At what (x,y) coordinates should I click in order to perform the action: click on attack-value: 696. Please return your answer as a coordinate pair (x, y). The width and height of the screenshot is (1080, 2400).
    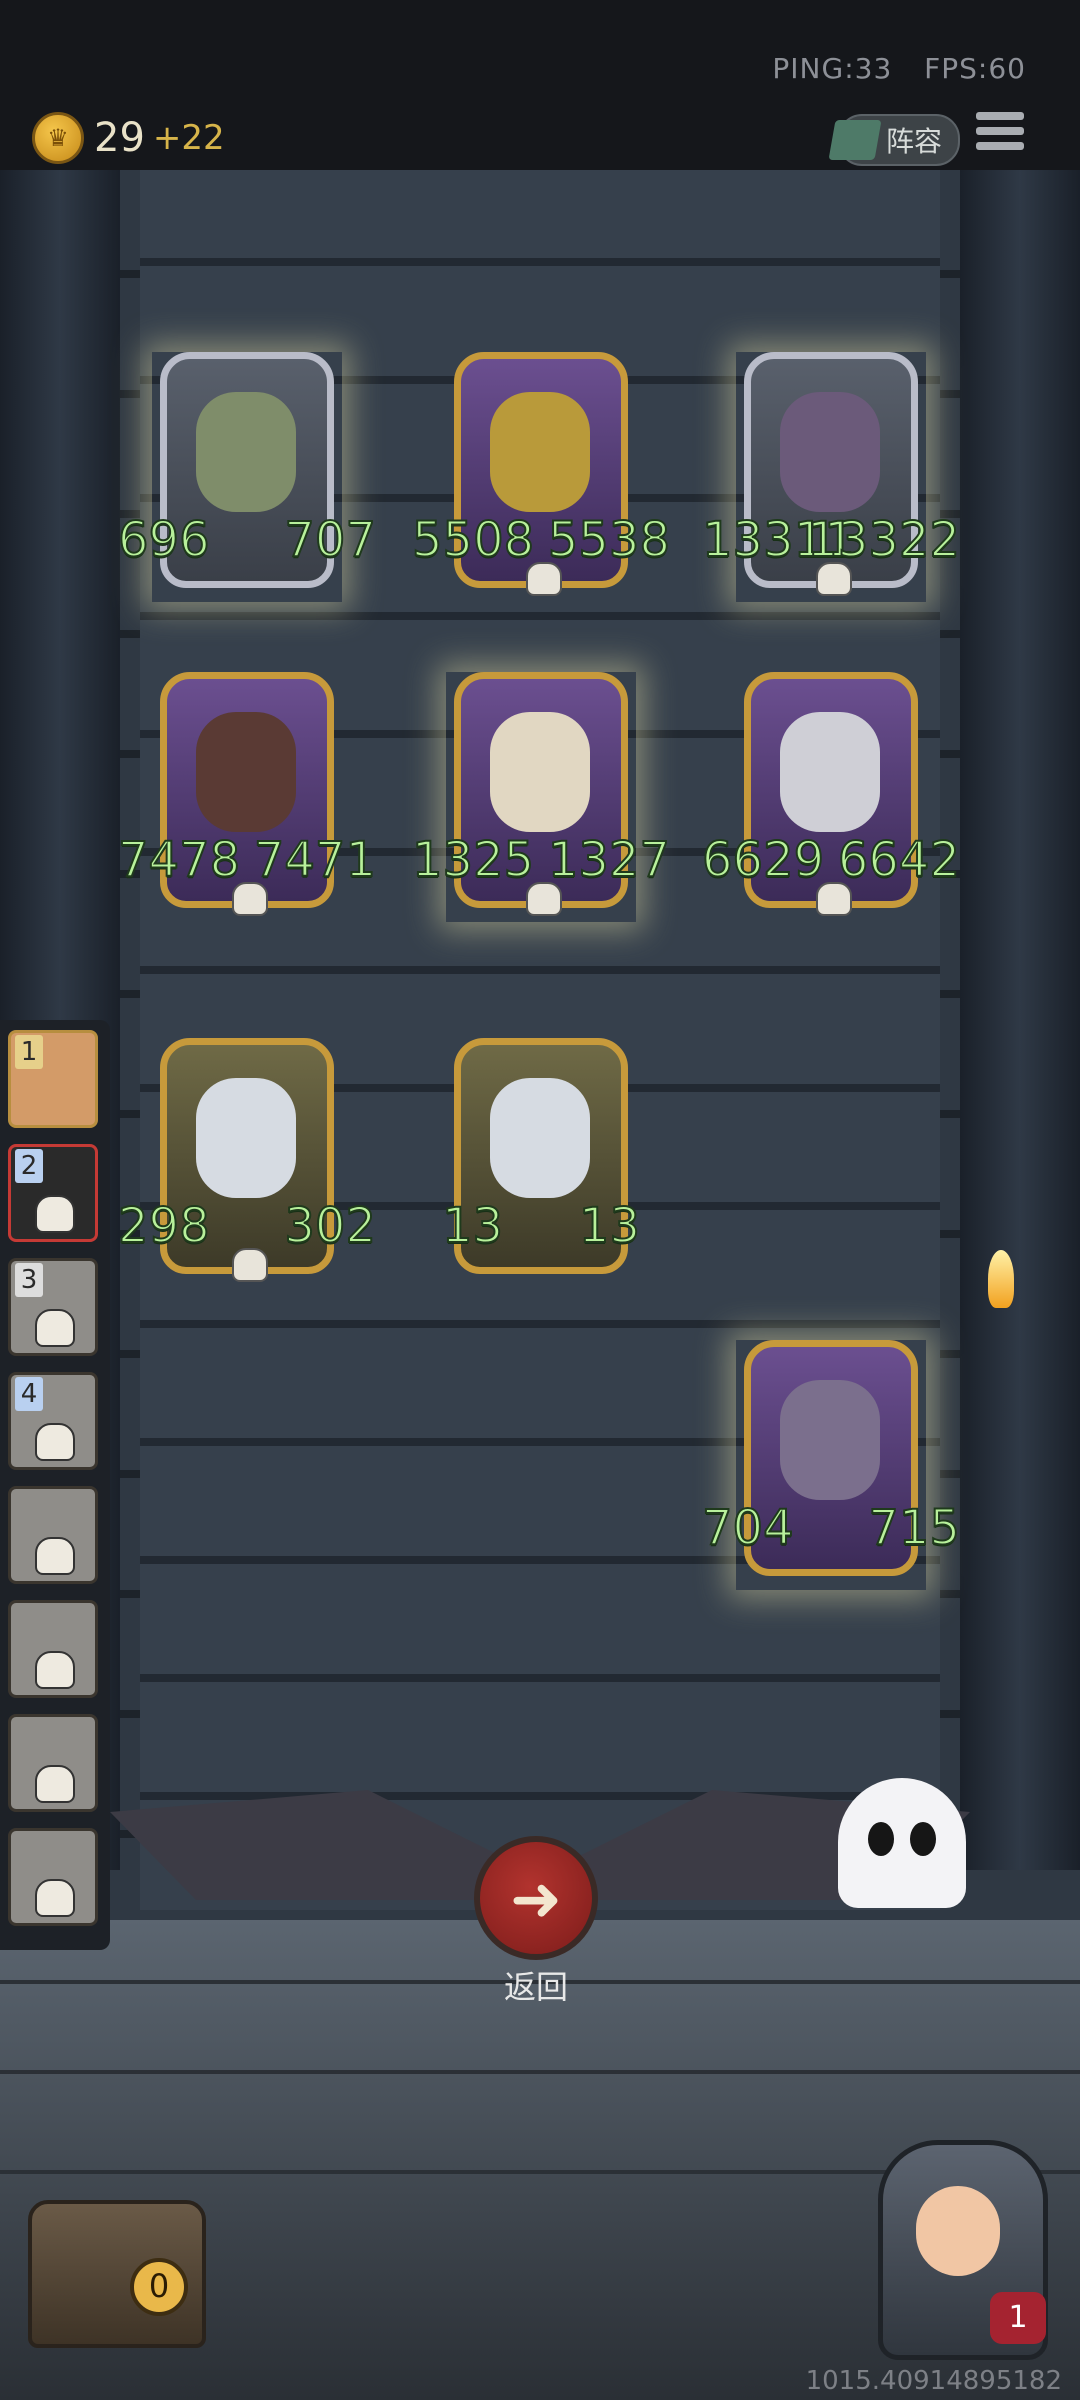
    Looking at the image, I should click on (164, 540).